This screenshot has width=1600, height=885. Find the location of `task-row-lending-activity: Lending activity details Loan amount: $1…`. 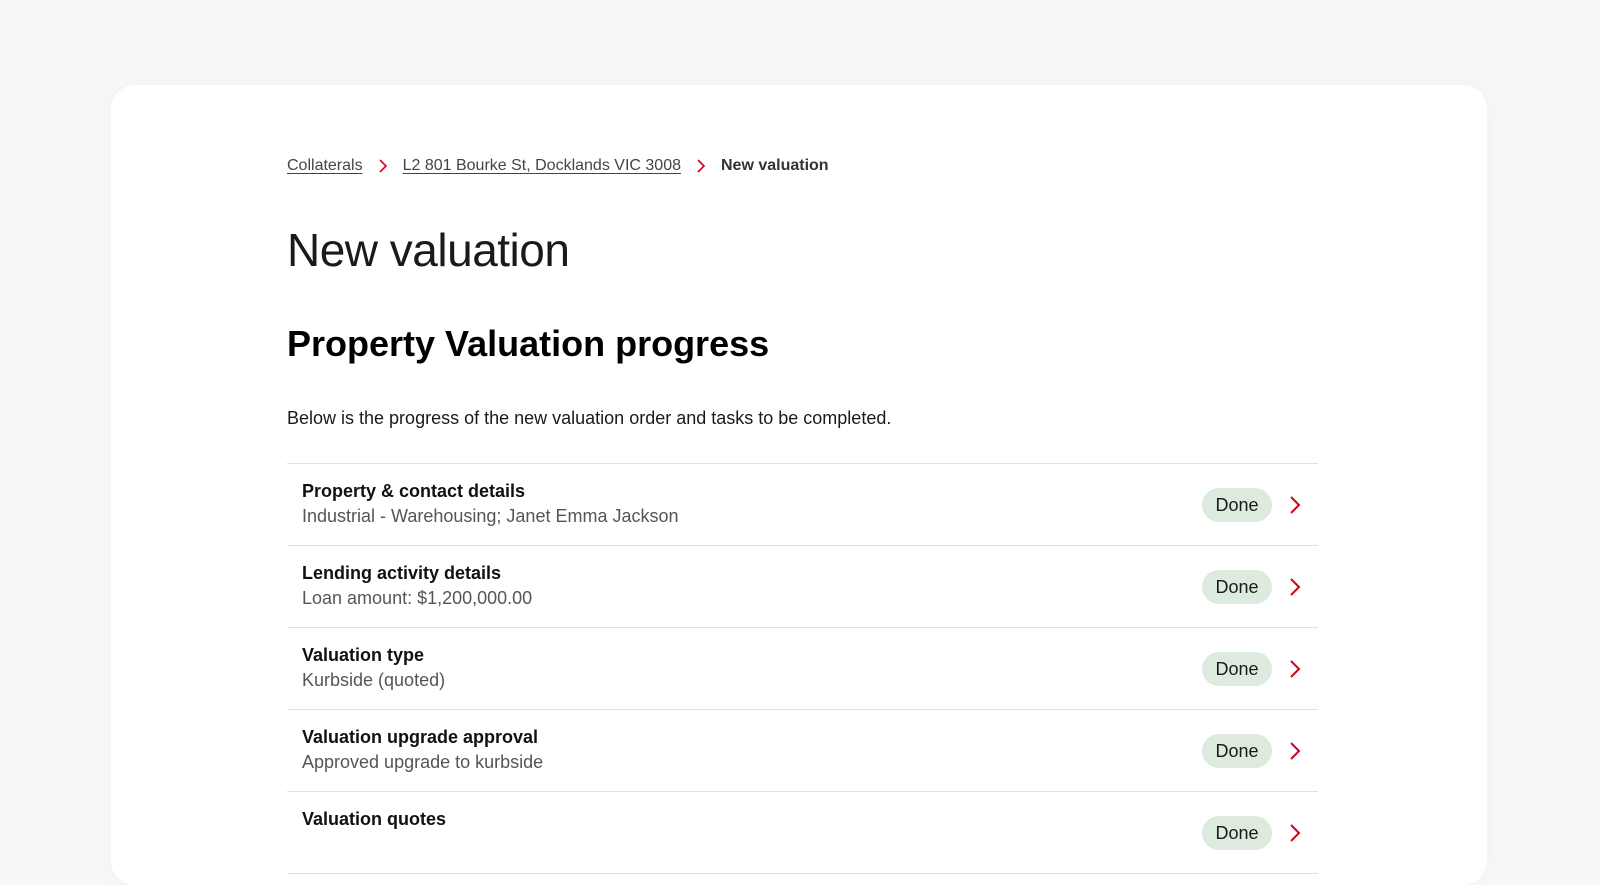

task-row-lending-activity: Lending activity details Loan amount: $1… is located at coordinates (802, 587).